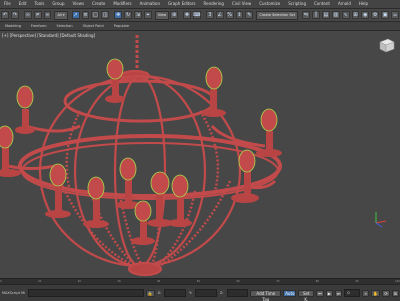 The image size is (400, 301). What do you see at coordinates (61, 15) in the screenshot?
I see `selection-filter-dropdown: All ▾` at bounding box center [61, 15].